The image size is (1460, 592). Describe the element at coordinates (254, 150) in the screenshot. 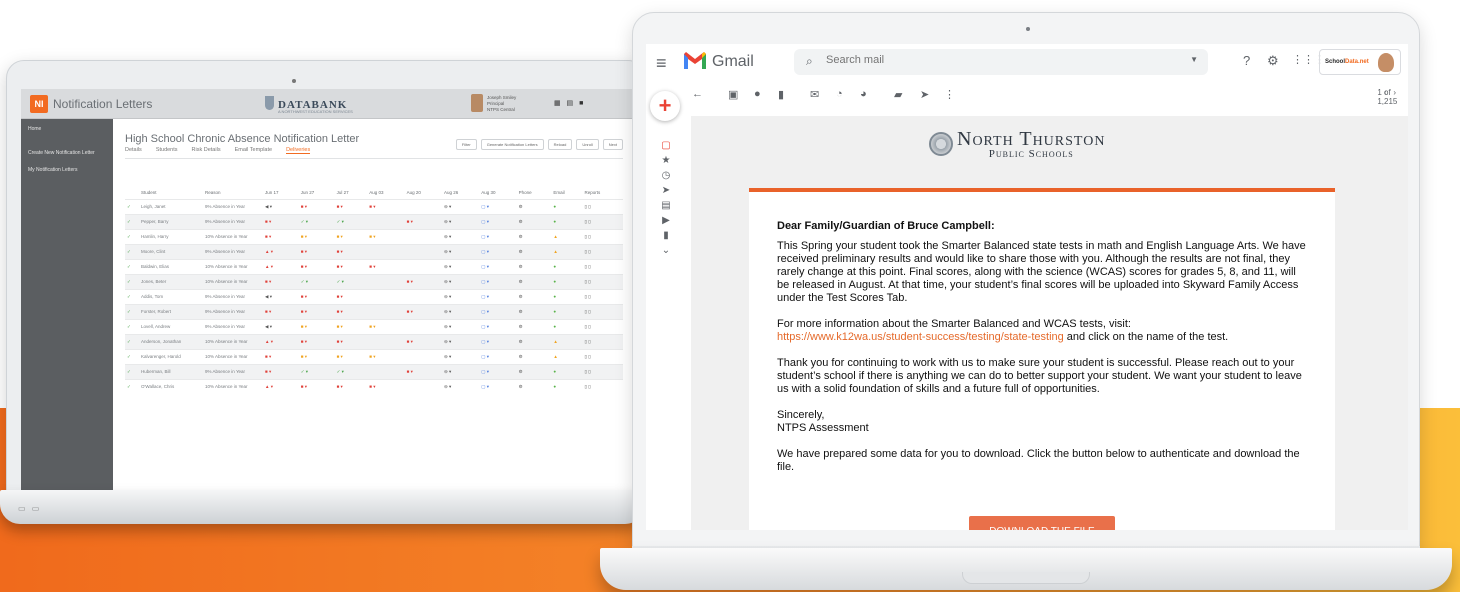

I see `tab-email-template: Email Template` at that location.